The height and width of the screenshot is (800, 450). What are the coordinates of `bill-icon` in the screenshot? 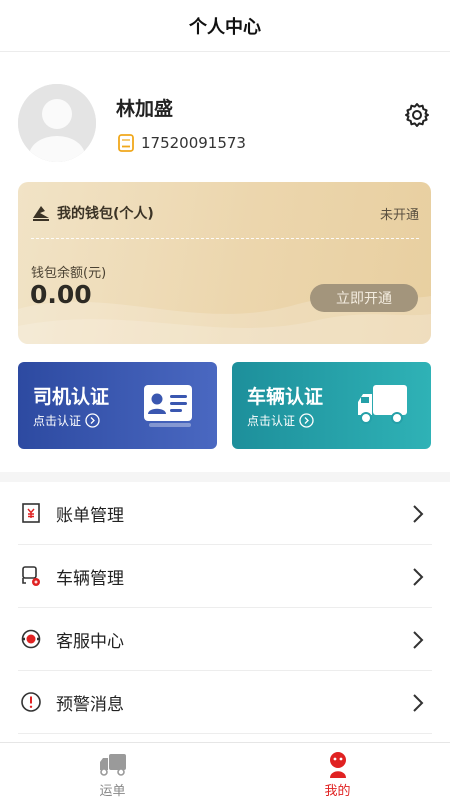 It's located at (31, 513).